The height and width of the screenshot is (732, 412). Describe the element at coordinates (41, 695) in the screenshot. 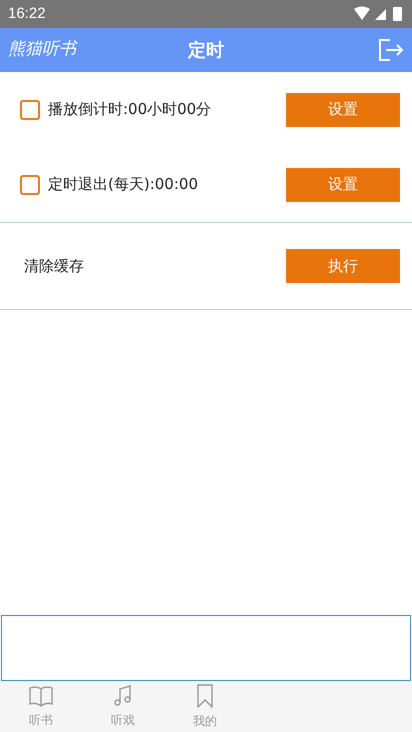

I see `open-book-icon` at that location.